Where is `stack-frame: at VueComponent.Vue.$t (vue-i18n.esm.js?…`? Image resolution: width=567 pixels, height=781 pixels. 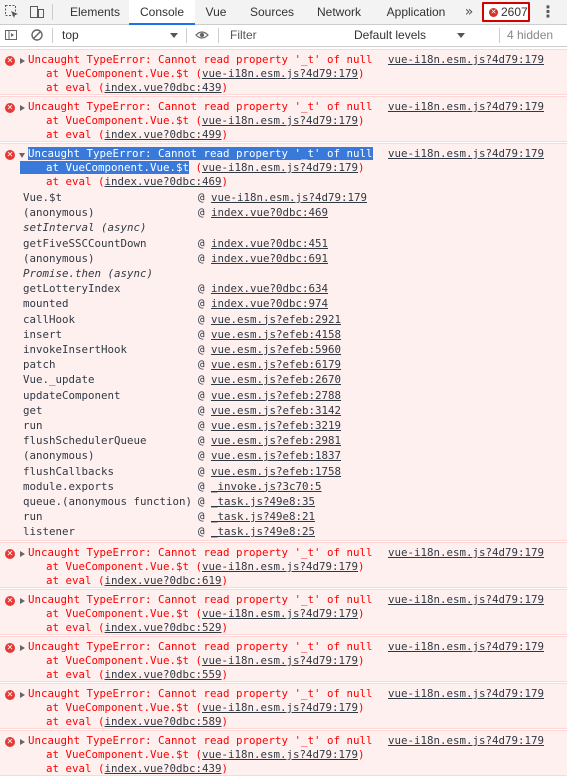
stack-frame: at VueComponent.Vue.$t (vue-i18n.esm.js?… is located at coordinates (205, 566).